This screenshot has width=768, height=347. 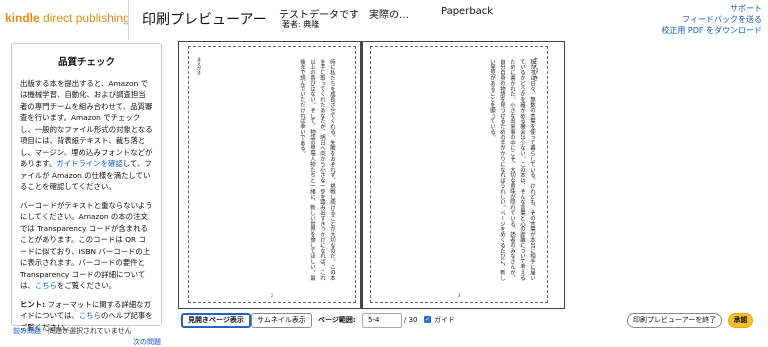 I want to click on app-title: 印刷プレビューアー, so click(x=204, y=20).